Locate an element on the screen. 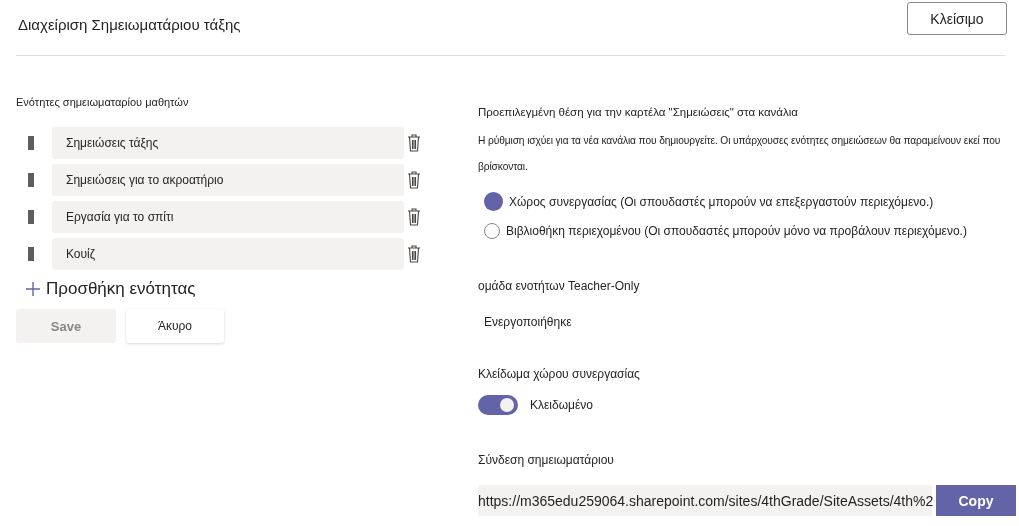 This screenshot has height=526, width=1019. lock-toggle is located at coordinates (498, 405).